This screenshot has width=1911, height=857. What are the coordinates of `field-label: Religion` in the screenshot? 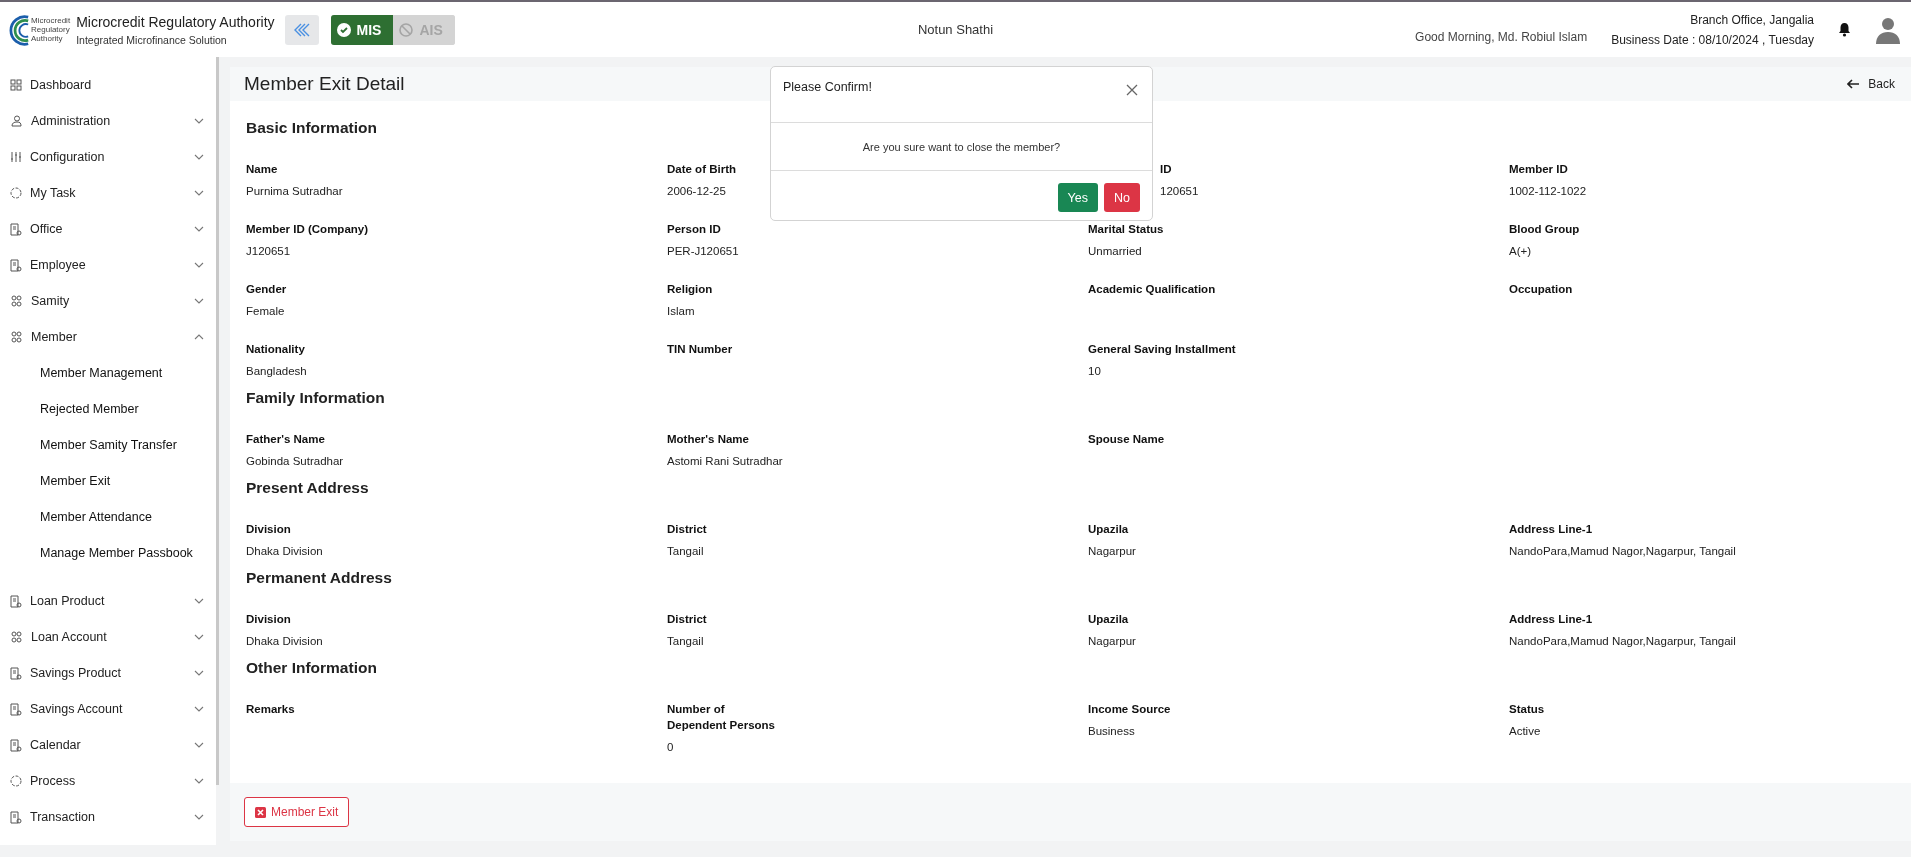 It's located at (690, 289).